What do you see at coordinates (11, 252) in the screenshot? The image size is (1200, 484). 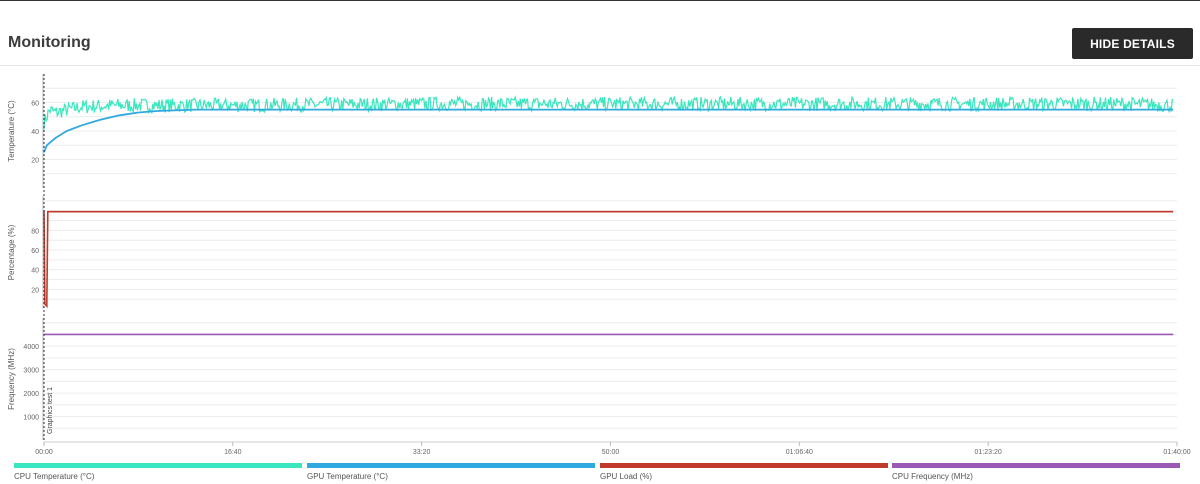 I see `y-axis-label: Percentage (%)` at bounding box center [11, 252].